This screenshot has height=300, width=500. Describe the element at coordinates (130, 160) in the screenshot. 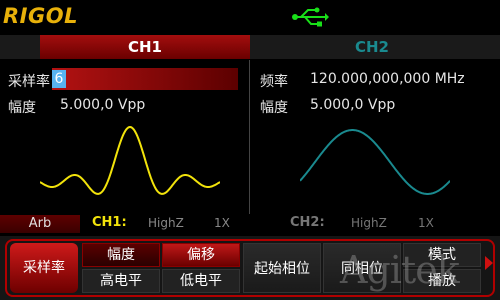

I see `ch1-waveform` at that location.